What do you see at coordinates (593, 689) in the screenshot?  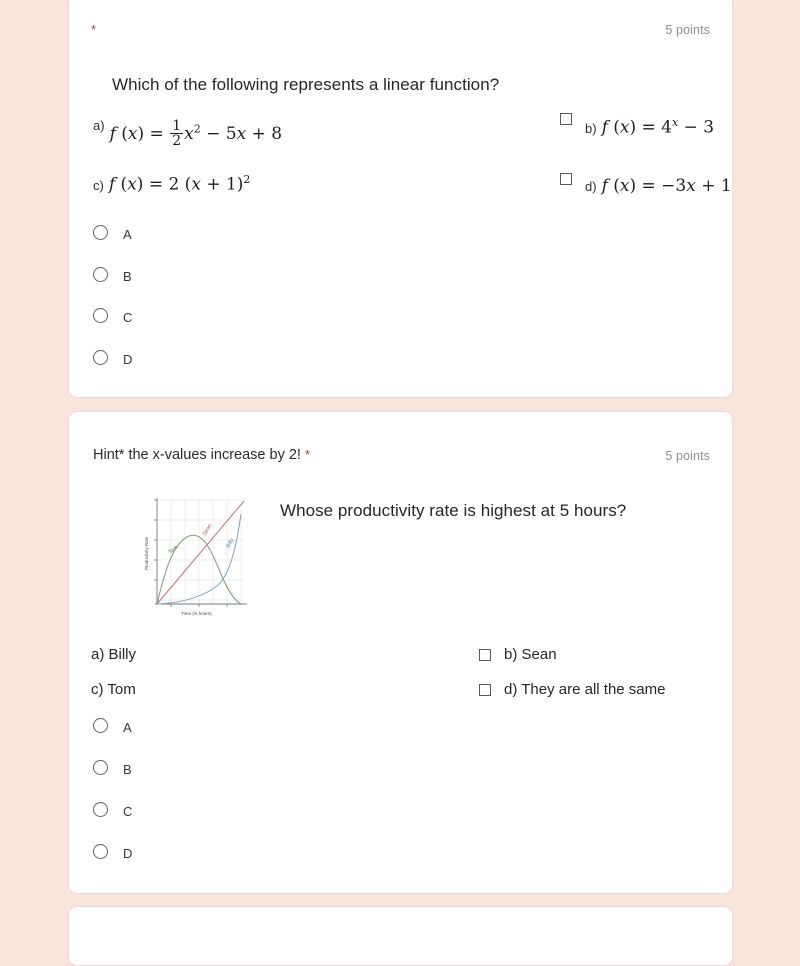 I see `choice-d-text: They are all the same` at bounding box center [593, 689].